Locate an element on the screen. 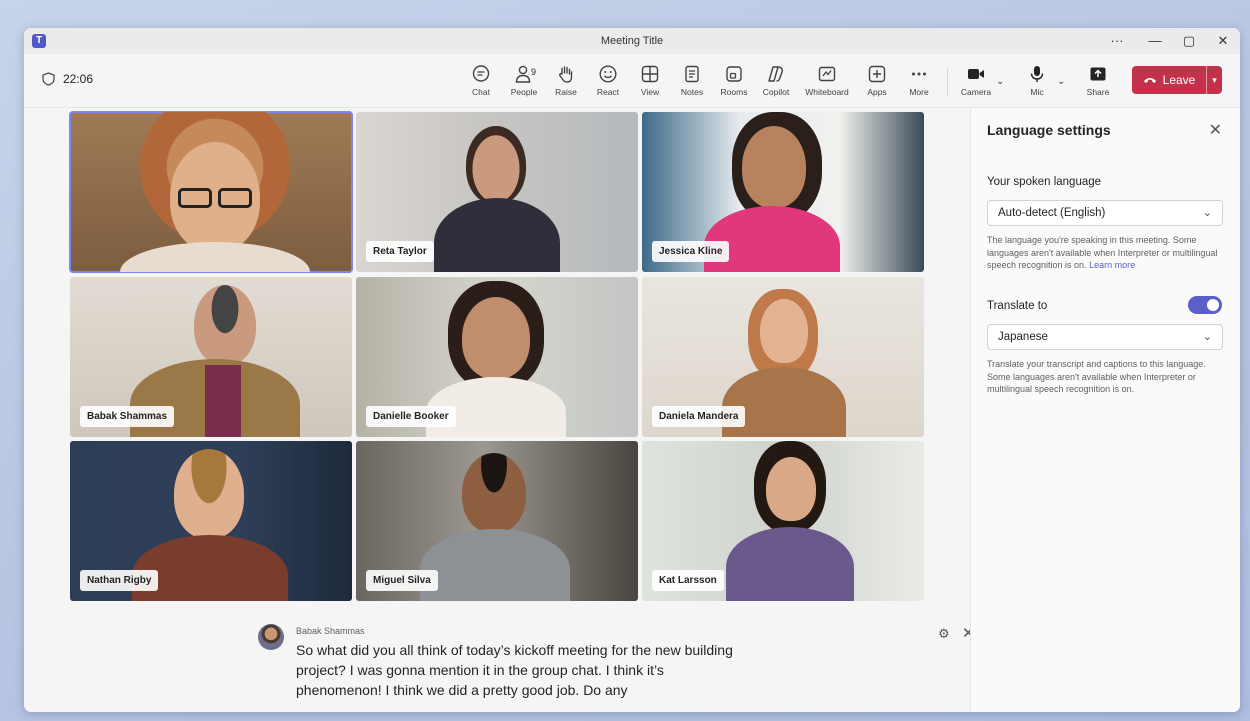 The width and height of the screenshot is (1250, 721). people-label: People is located at coordinates (524, 92).